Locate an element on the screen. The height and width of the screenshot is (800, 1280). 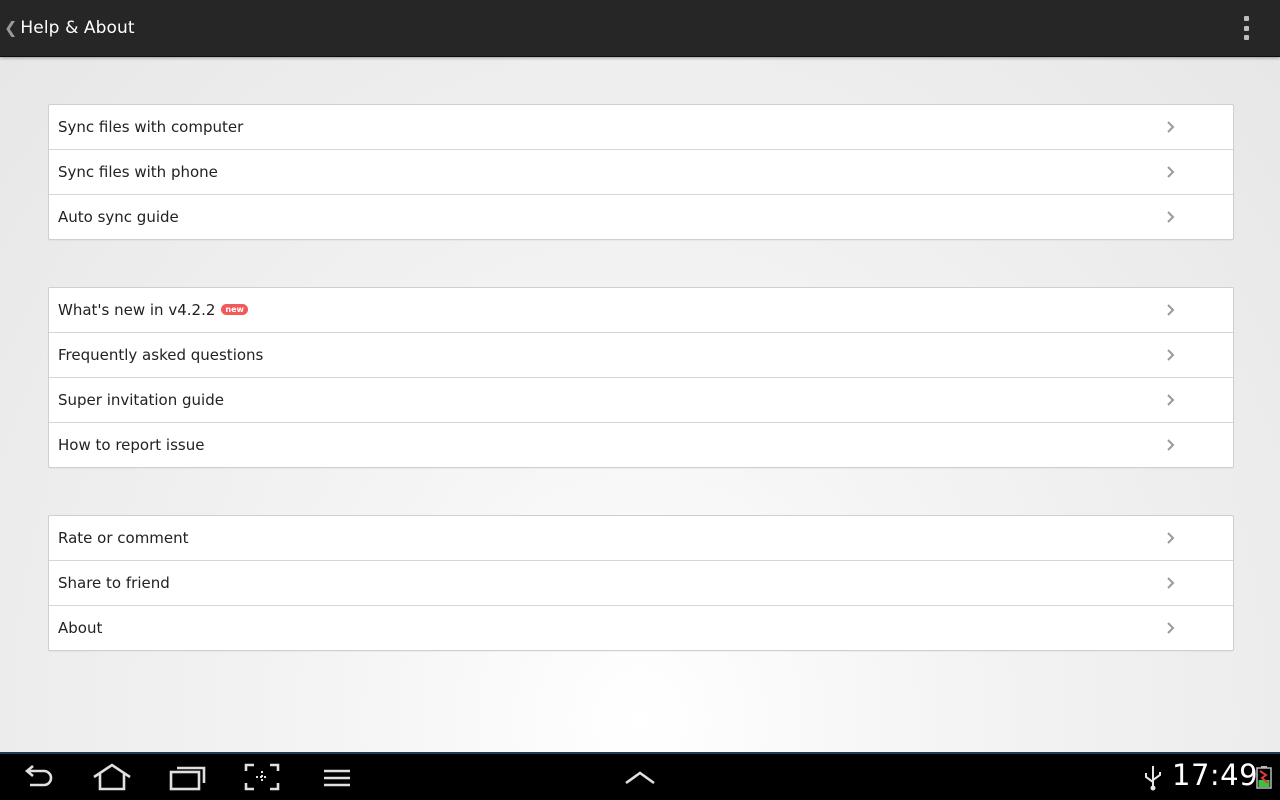
row-sync-phone: Sync files with phone is located at coordinates (641, 172).